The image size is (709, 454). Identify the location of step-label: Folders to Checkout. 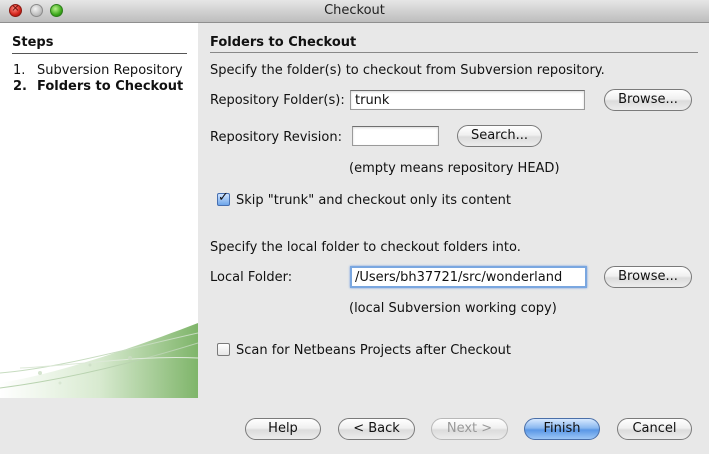
(110, 86).